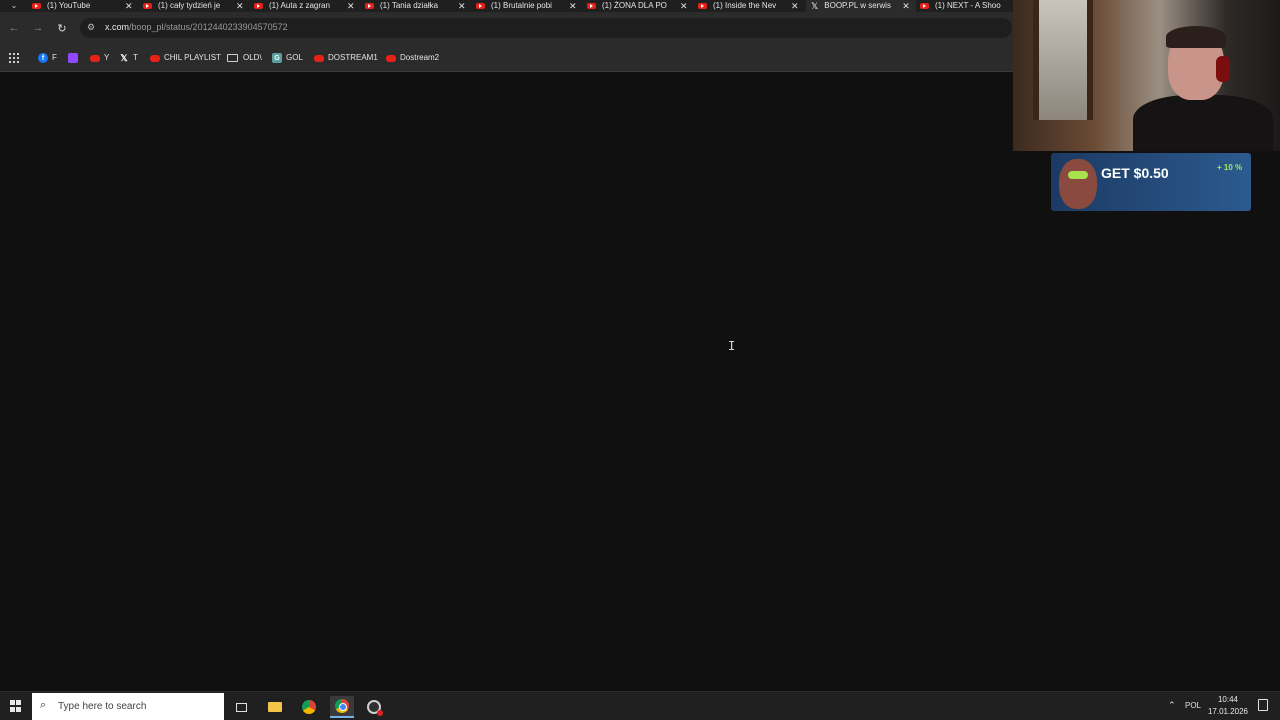 The image size is (1280, 720). I want to click on browser-tab: (1) Brutalnie pobi ✕, so click(529, 6).